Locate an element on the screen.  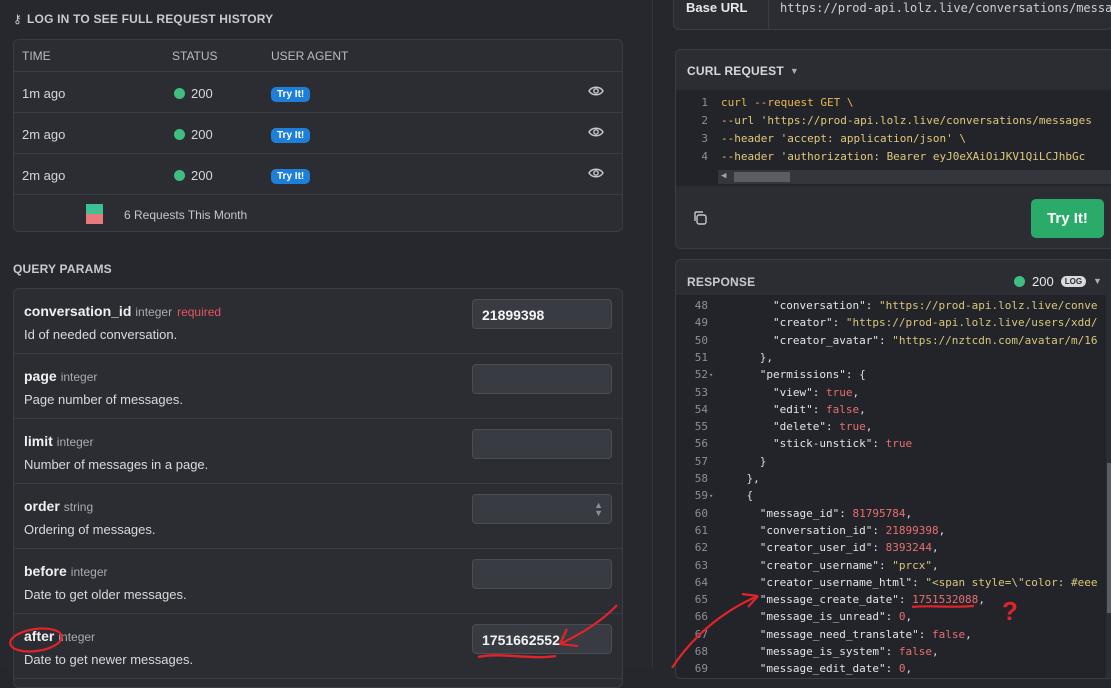
line-content: "permissions": { is located at coordinates (812, 375).